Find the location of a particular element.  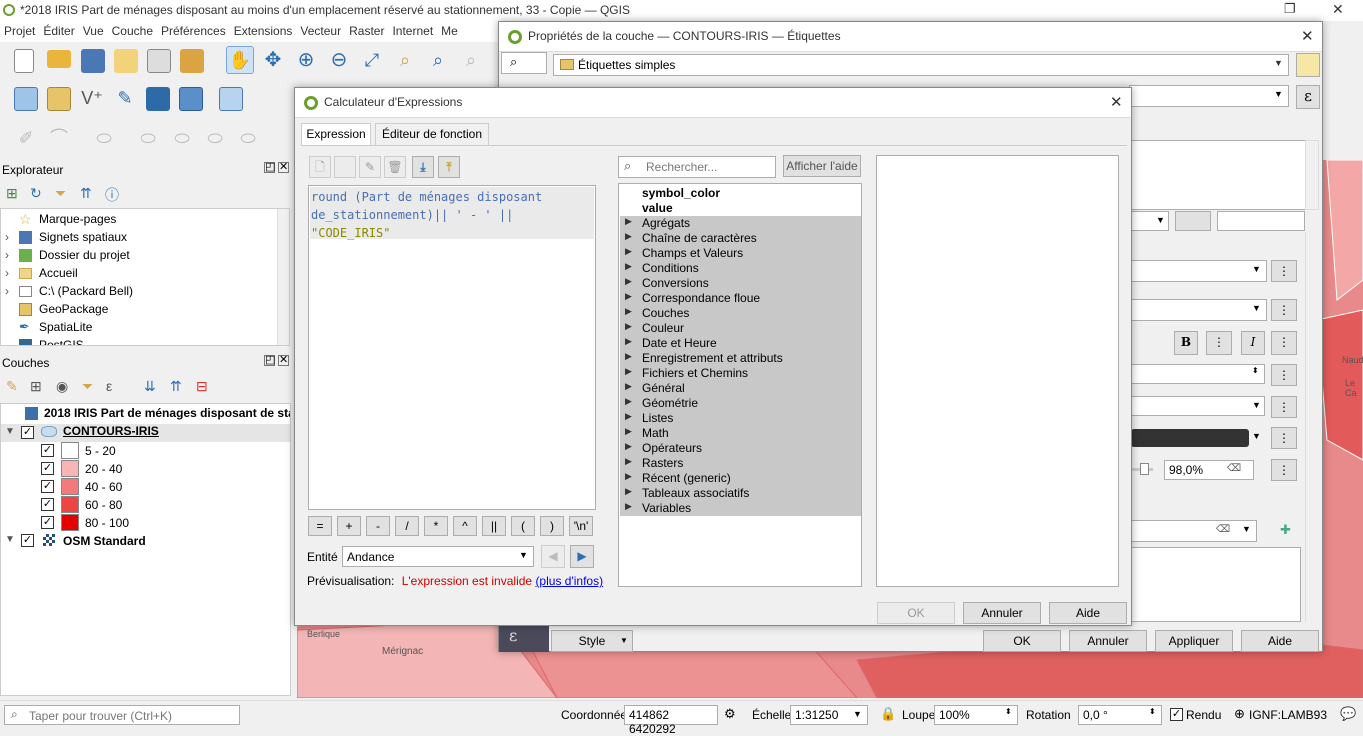

sample-scrollbar is located at coordinates (1312, 175).